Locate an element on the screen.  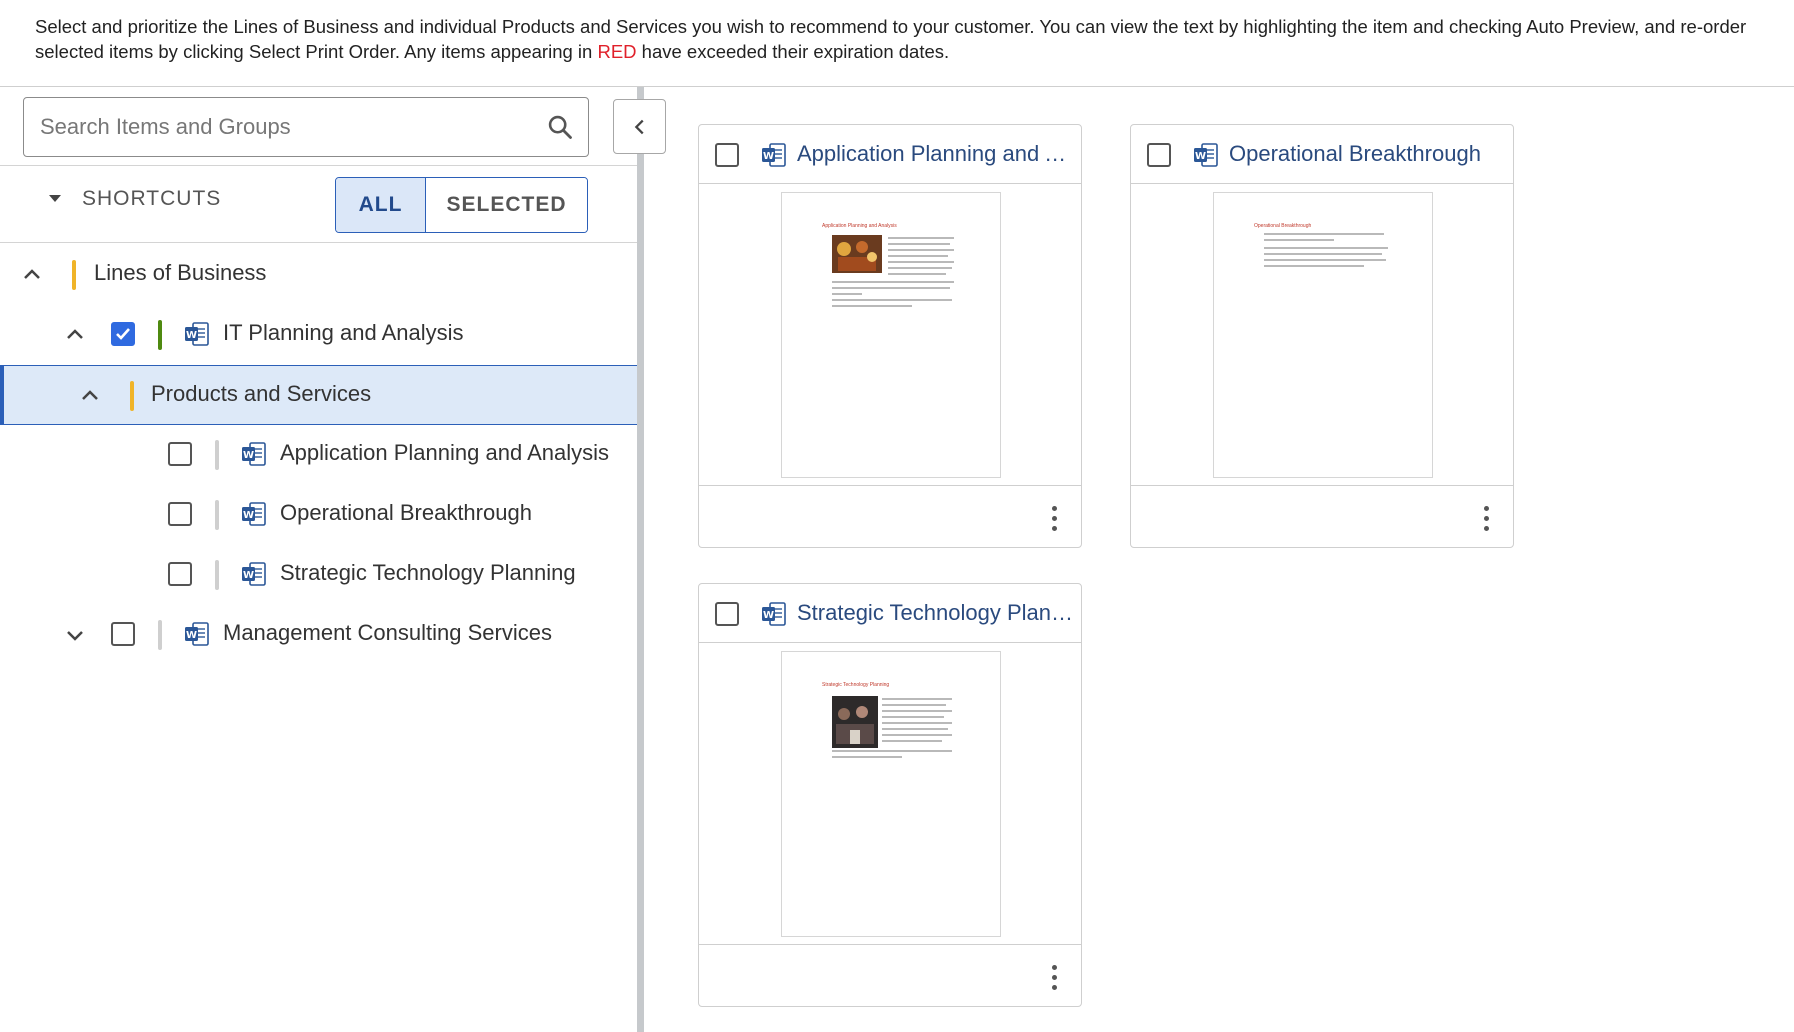
tree-row-app-planning: W Application Planning and Analysis is located at coordinates (318, 455).